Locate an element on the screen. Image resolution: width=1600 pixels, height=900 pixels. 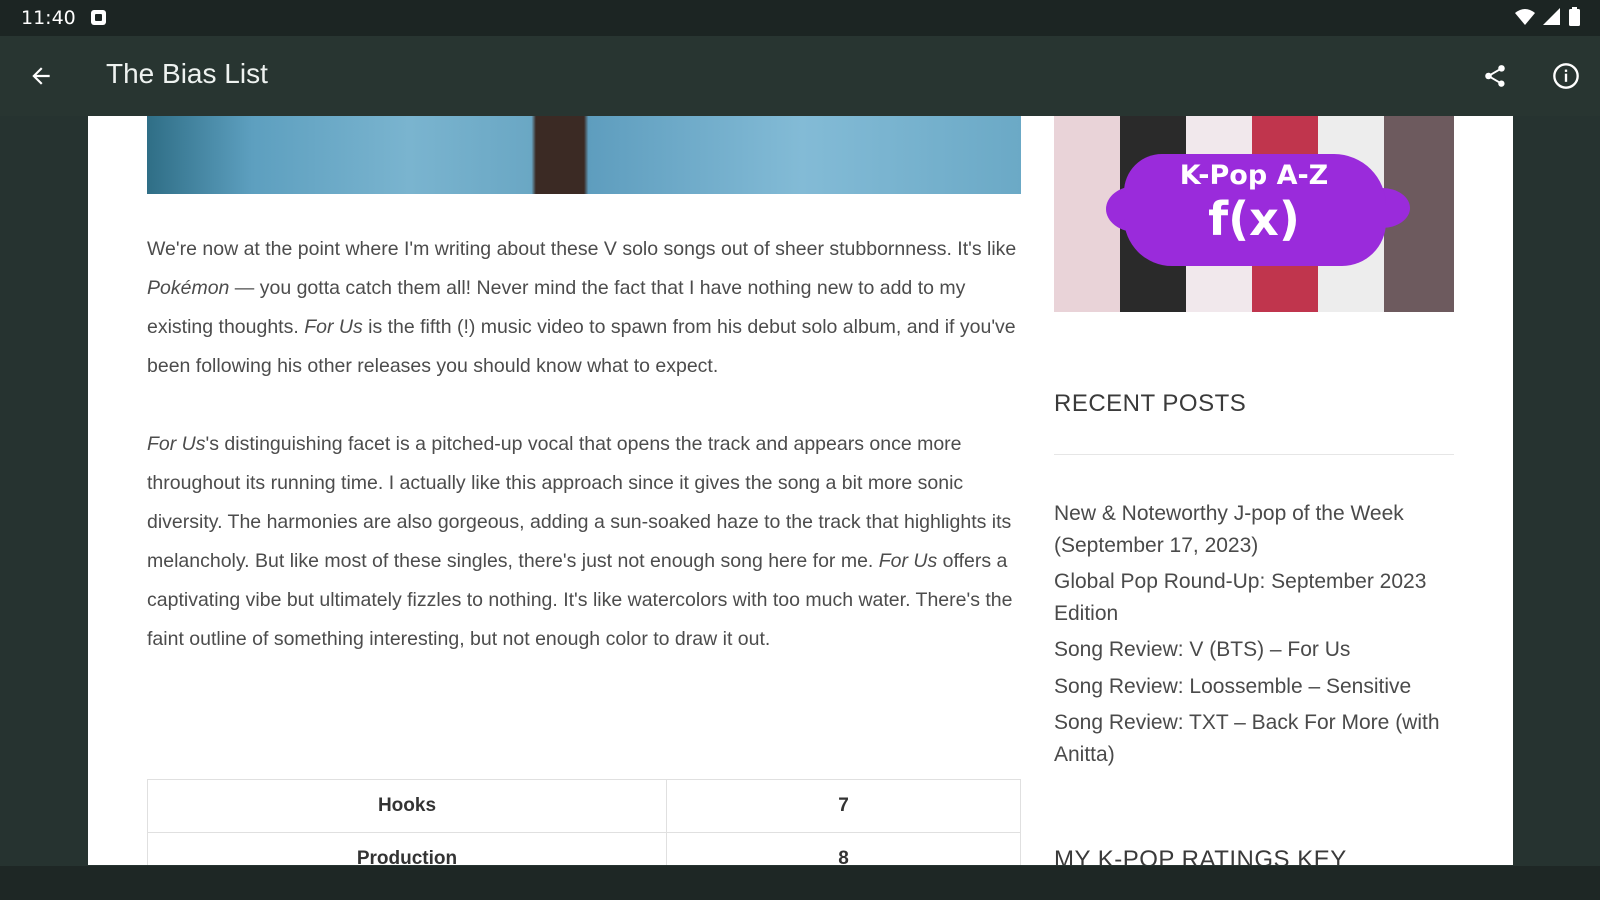
table-row: Hooks 7 is located at coordinates (584, 806).